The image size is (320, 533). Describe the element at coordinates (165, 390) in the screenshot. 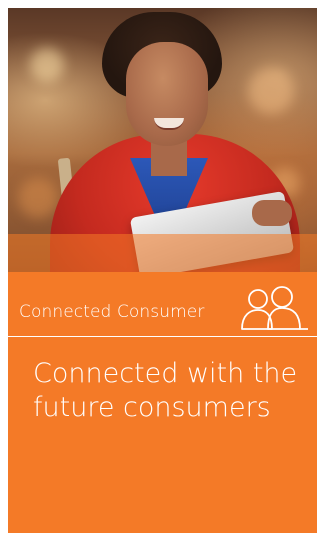

I see `headline: Connected with the future consumers` at that location.